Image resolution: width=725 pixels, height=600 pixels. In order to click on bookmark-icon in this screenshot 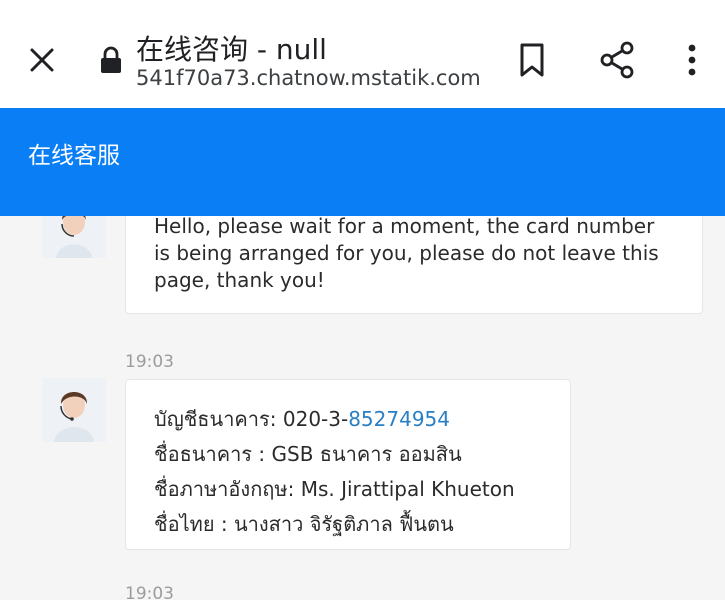, I will do `click(532, 60)`.